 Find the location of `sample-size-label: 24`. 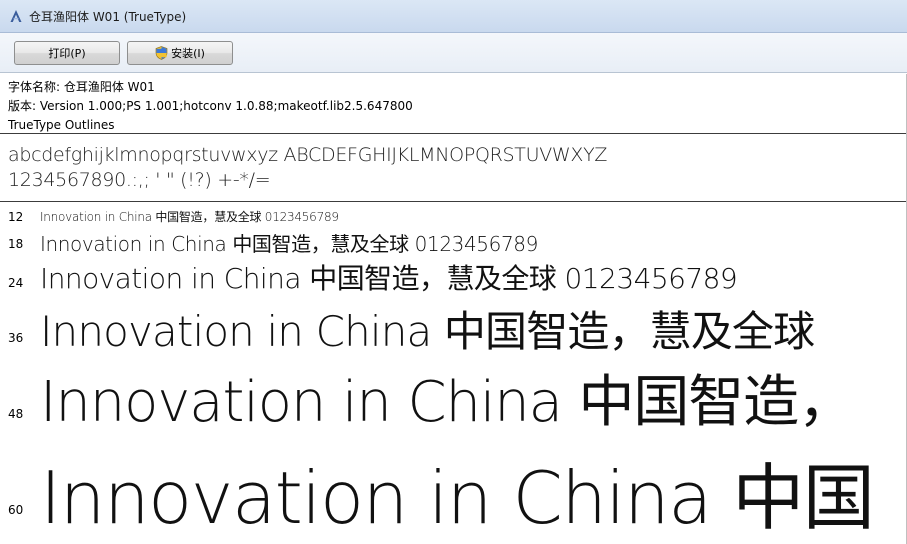

sample-size-label: 24 is located at coordinates (16, 283).